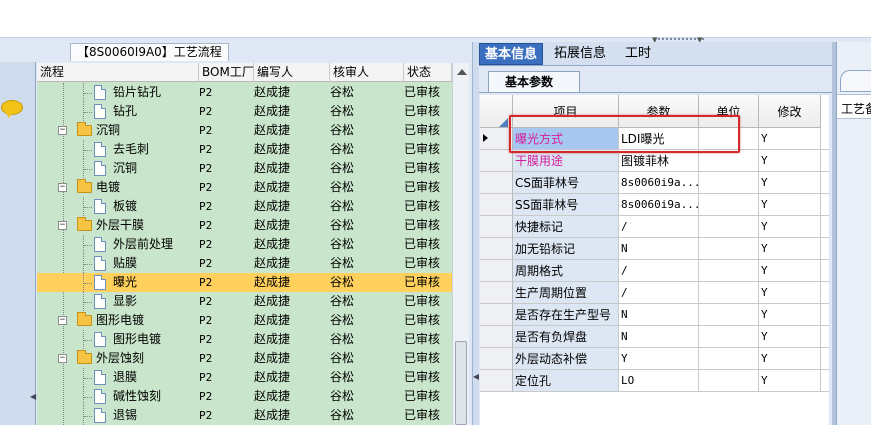 The image size is (871, 425). I want to click on param-row: 是否有负焊盘 N Y, so click(654, 337).